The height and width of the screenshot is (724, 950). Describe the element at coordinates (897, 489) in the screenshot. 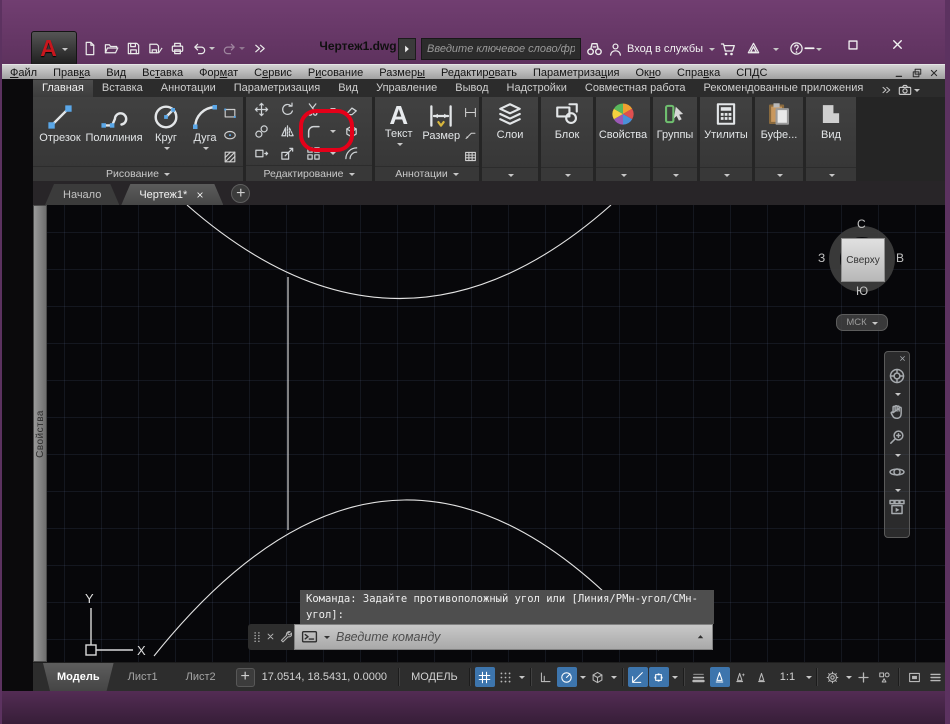

I see `orbit-dropdown` at that location.